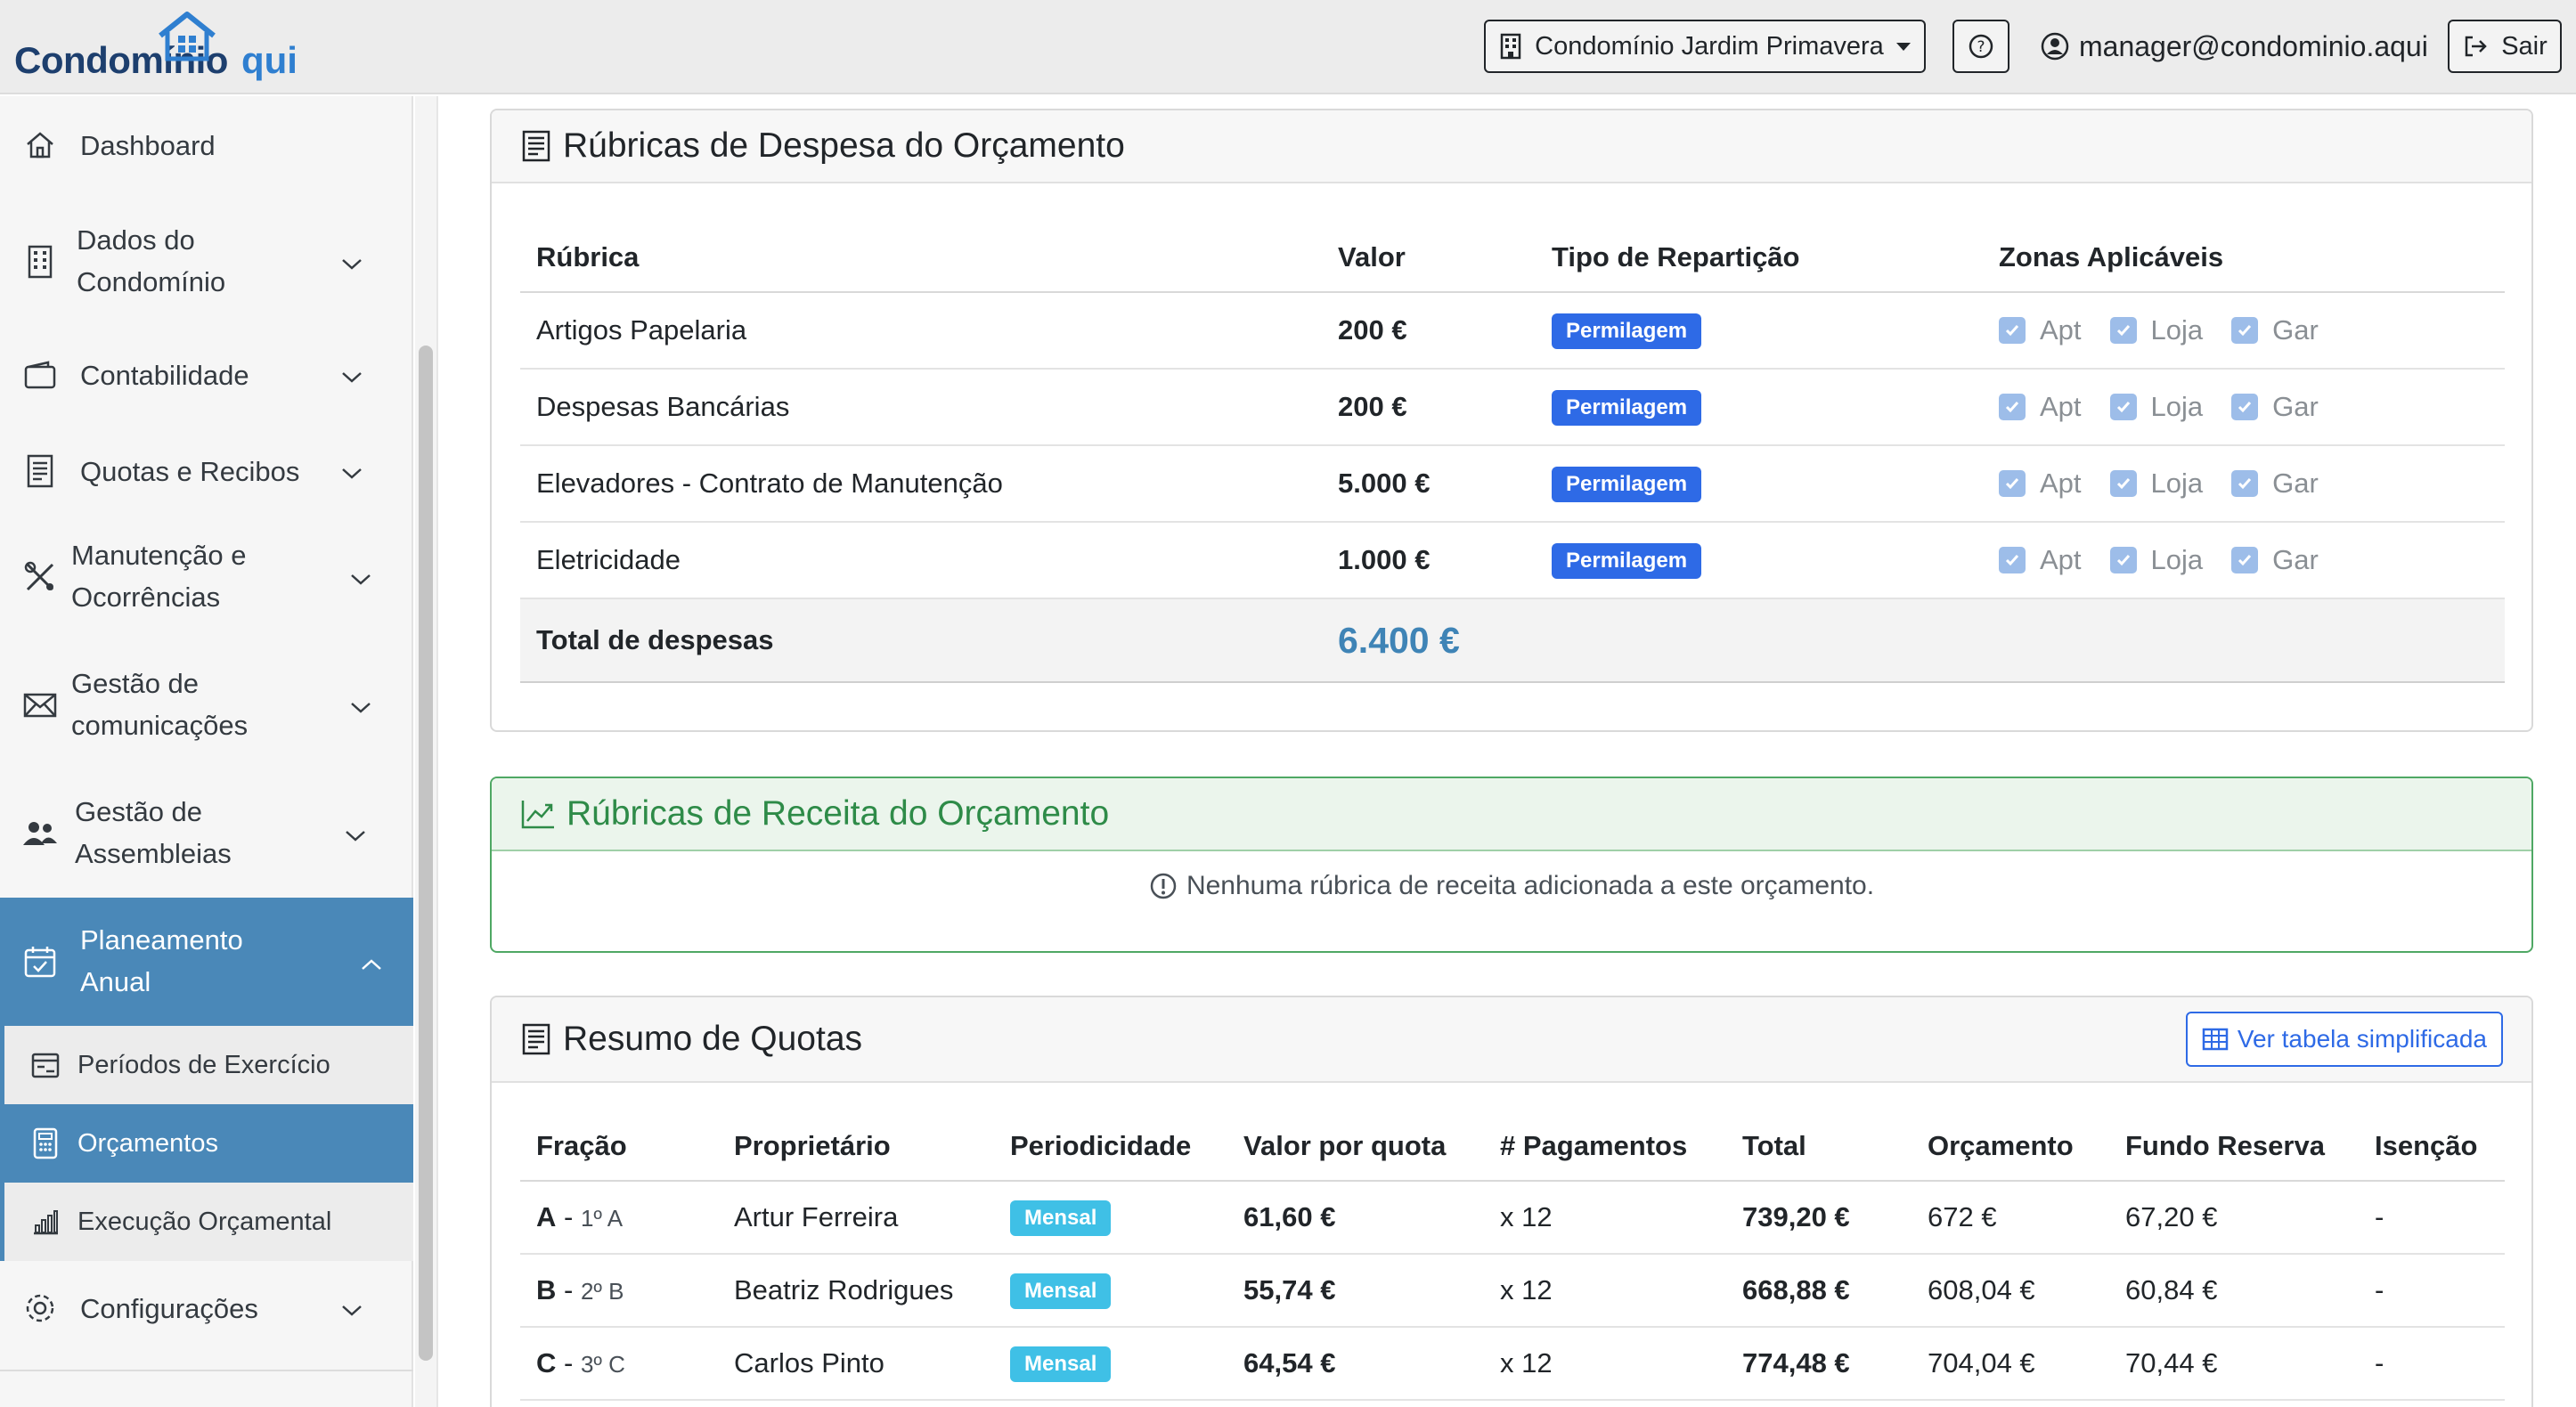 This screenshot has height=1407, width=2576. What do you see at coordinates (2344, 1039) in the screenshot?
I see `view-simple-table-button: Ver tabela simplificada` at bounding box center [2344, 1039].